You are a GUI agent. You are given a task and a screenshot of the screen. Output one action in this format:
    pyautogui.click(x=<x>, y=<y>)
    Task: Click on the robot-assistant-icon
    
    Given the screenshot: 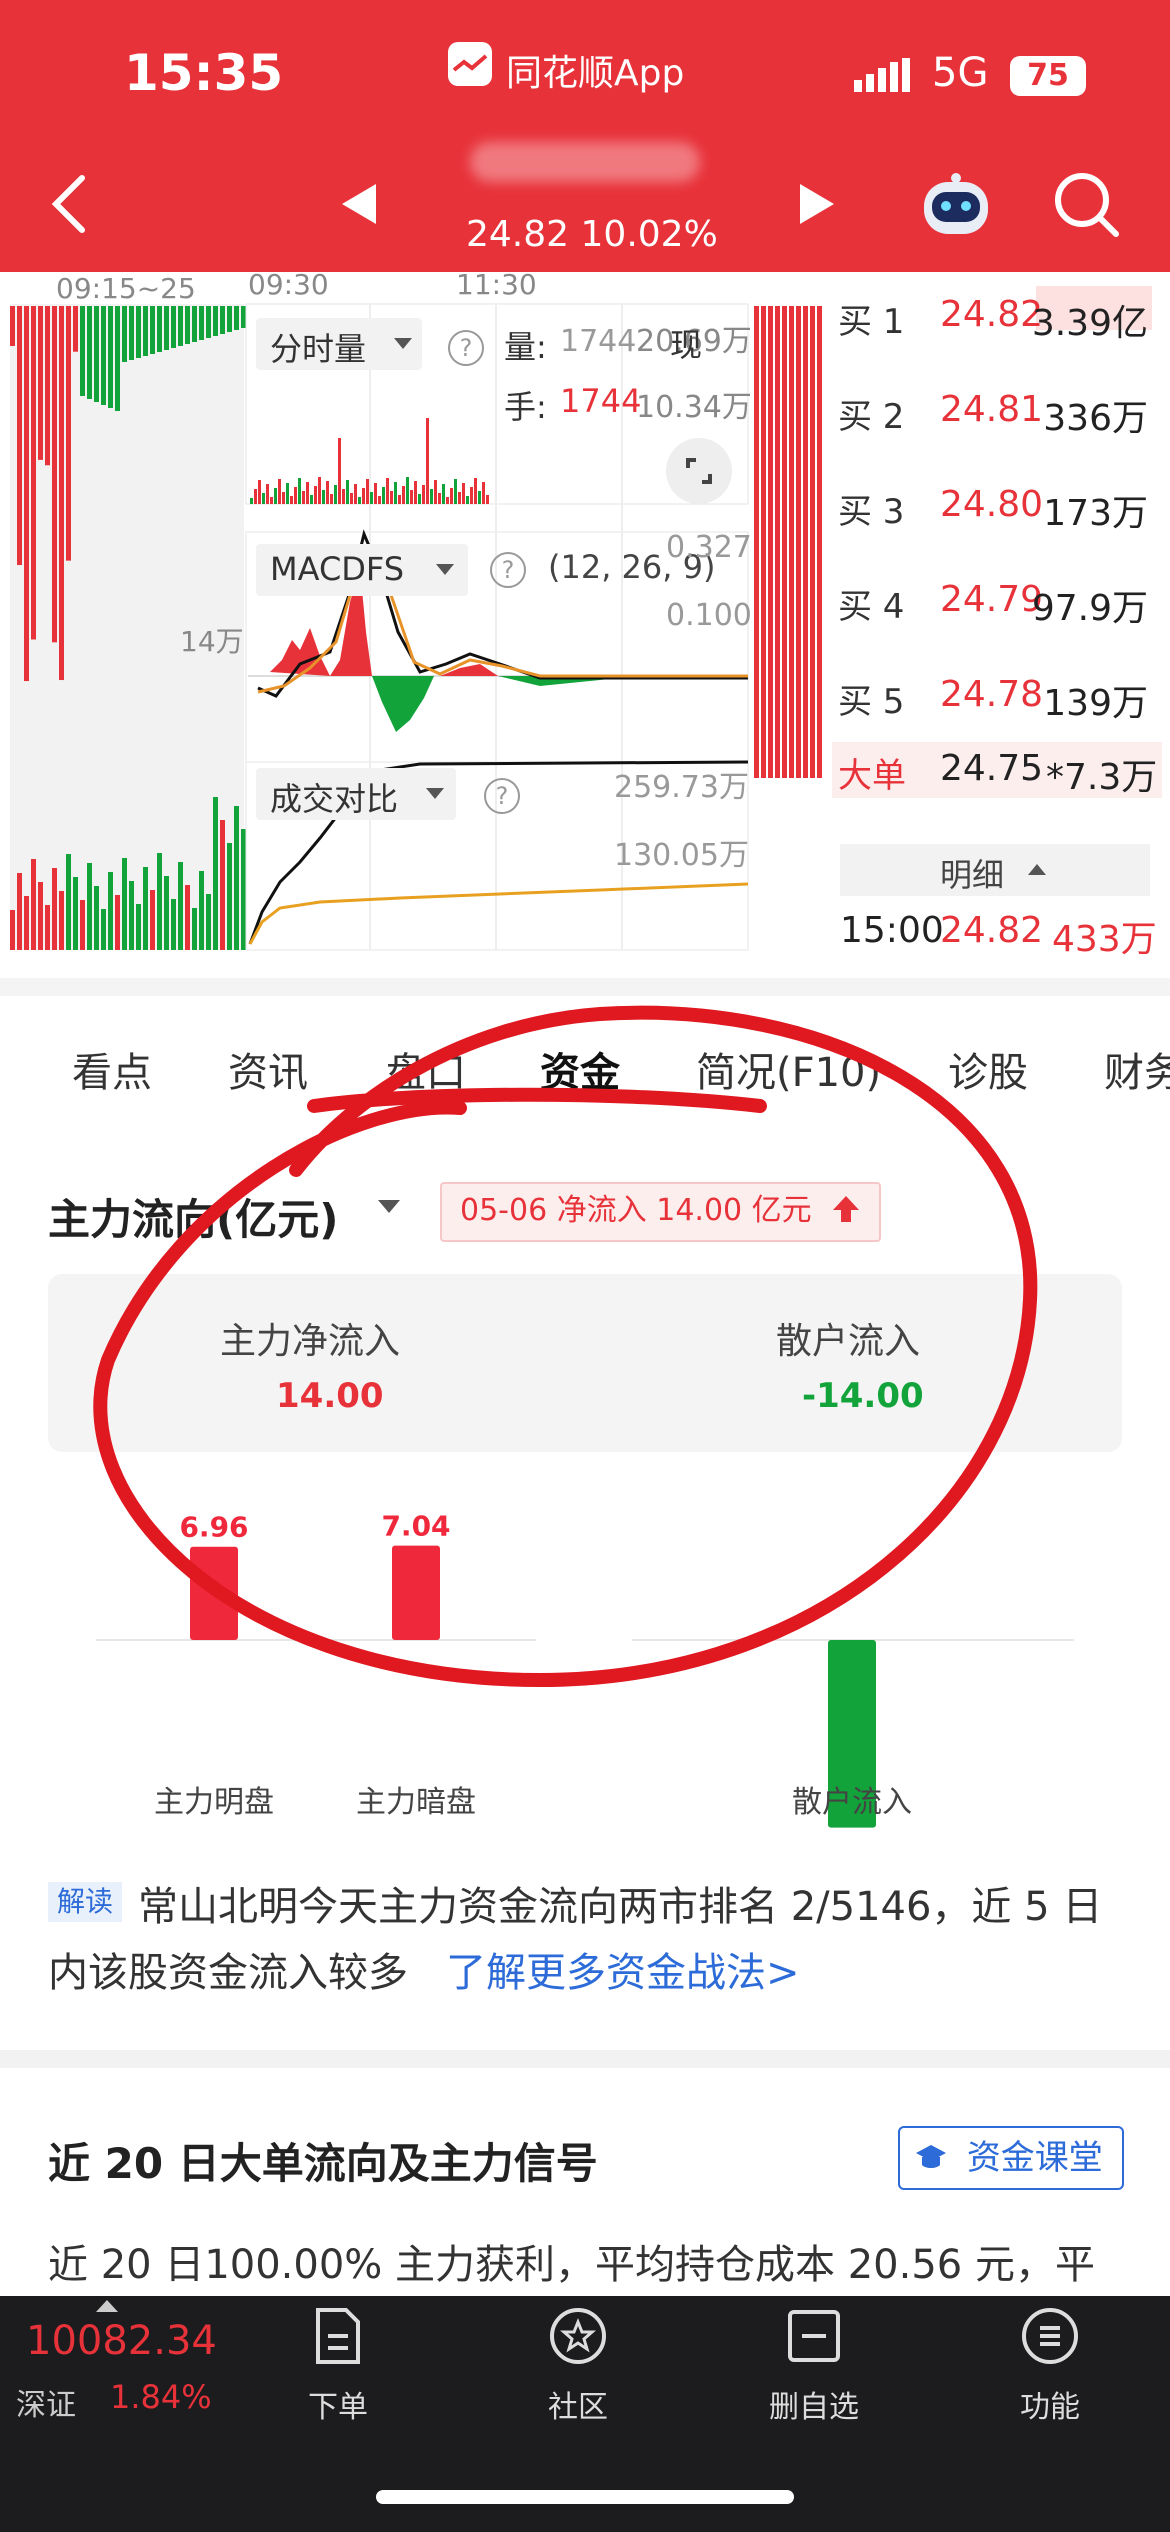 What is the action you would take?
    pyautogui.click(x=956, y=206)
    